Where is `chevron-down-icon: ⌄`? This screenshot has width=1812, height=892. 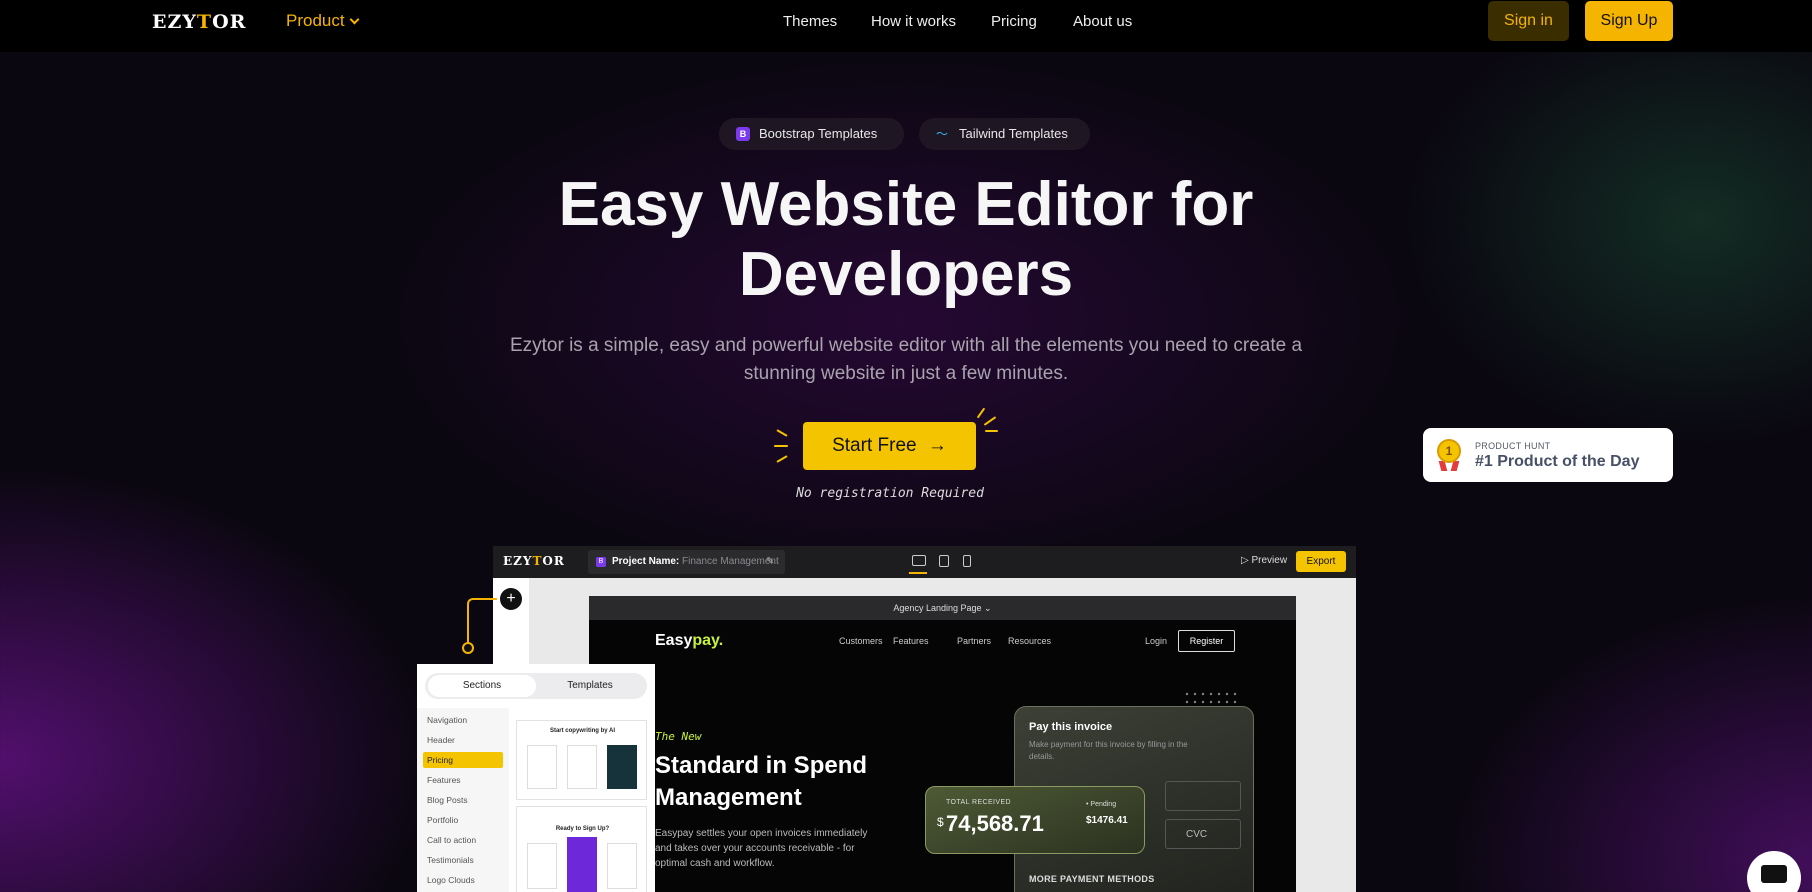 chevron-down-icon: ⌄ is located at coordinates (988, 608).